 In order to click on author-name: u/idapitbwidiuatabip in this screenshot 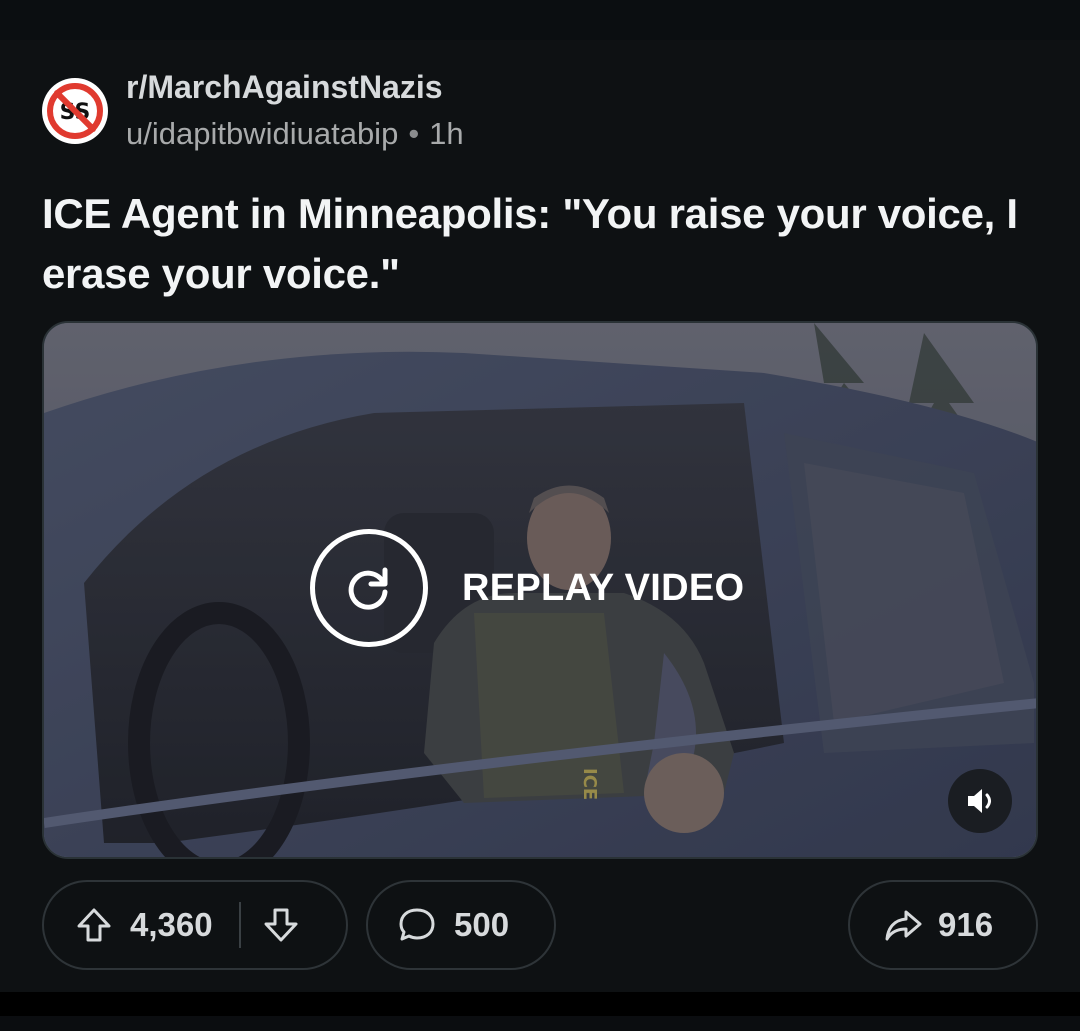, I will do `click(262, 134)`.